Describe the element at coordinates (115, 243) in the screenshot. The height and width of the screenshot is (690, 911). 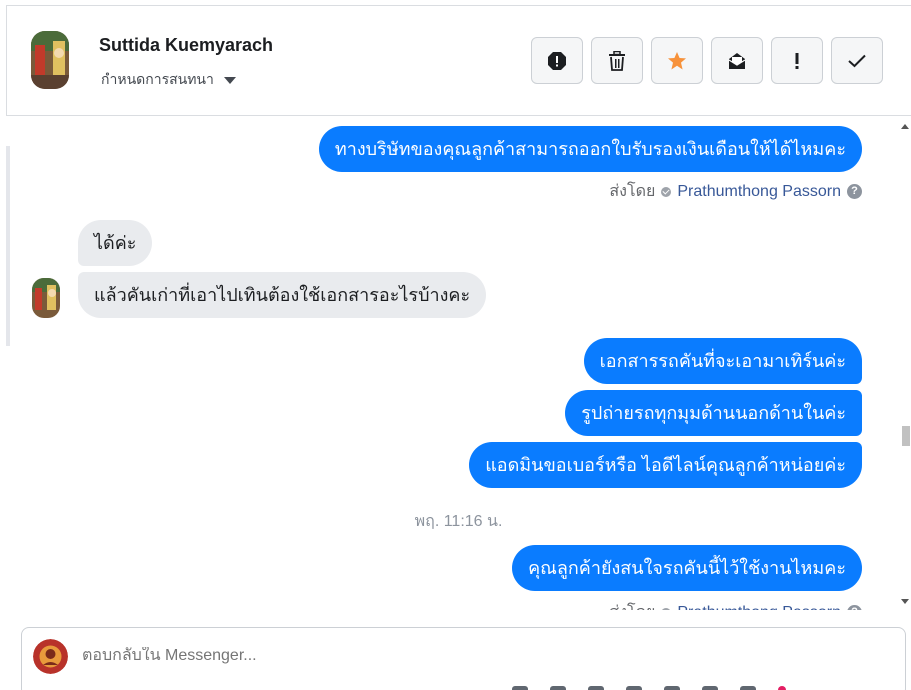
I see `message-incoming: ได้ค่ะ` at that location.